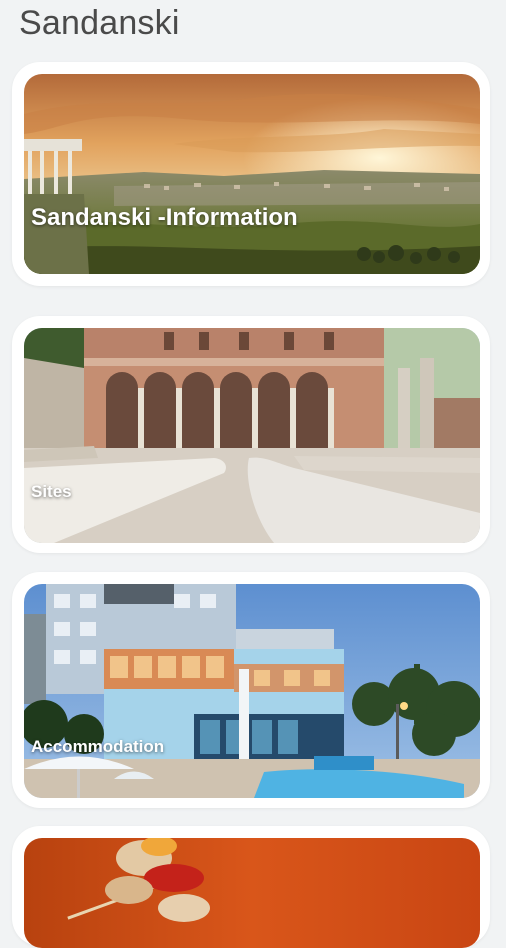 The image size is (506, 948). What do you see at coordinates (99, 23) in the screenshot?
I see `page-title: Sandanski` at bounding box center [99, 23].